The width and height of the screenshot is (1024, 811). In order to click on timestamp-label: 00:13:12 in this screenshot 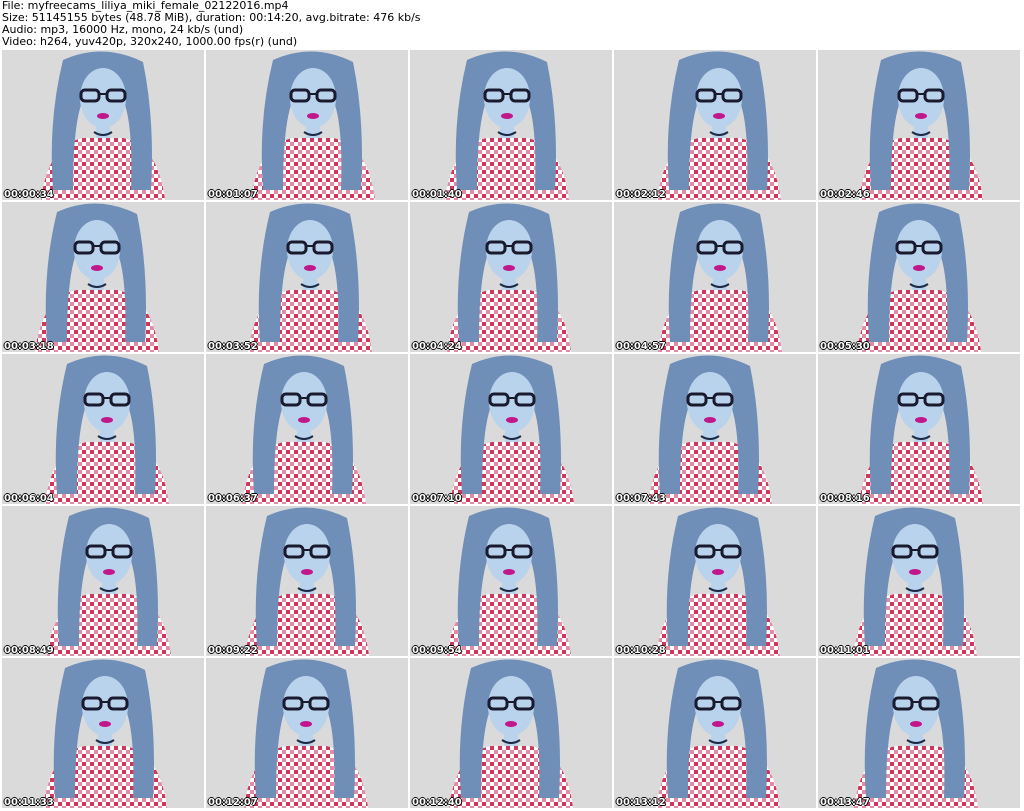, I will do `click(641, 802)`.